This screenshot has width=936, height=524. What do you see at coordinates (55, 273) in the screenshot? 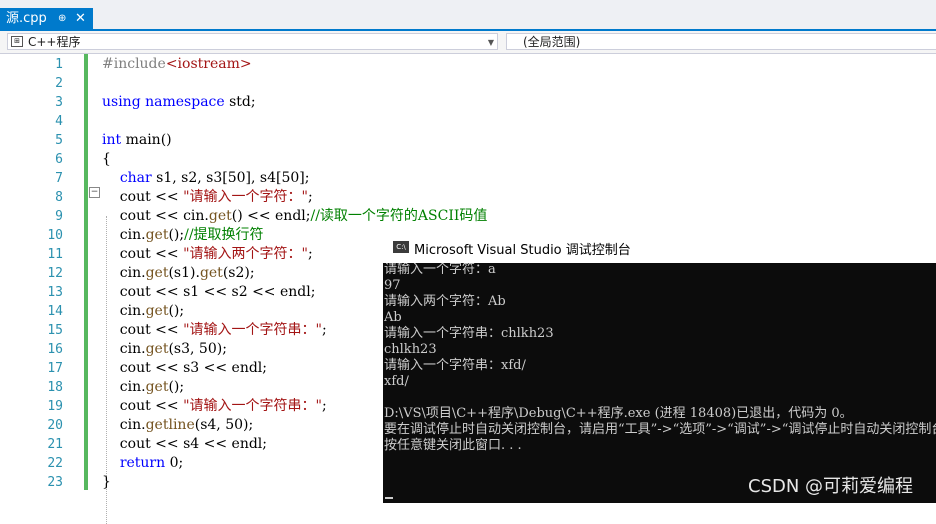
I see `line-number: 12` at bounding box center [55, 273].